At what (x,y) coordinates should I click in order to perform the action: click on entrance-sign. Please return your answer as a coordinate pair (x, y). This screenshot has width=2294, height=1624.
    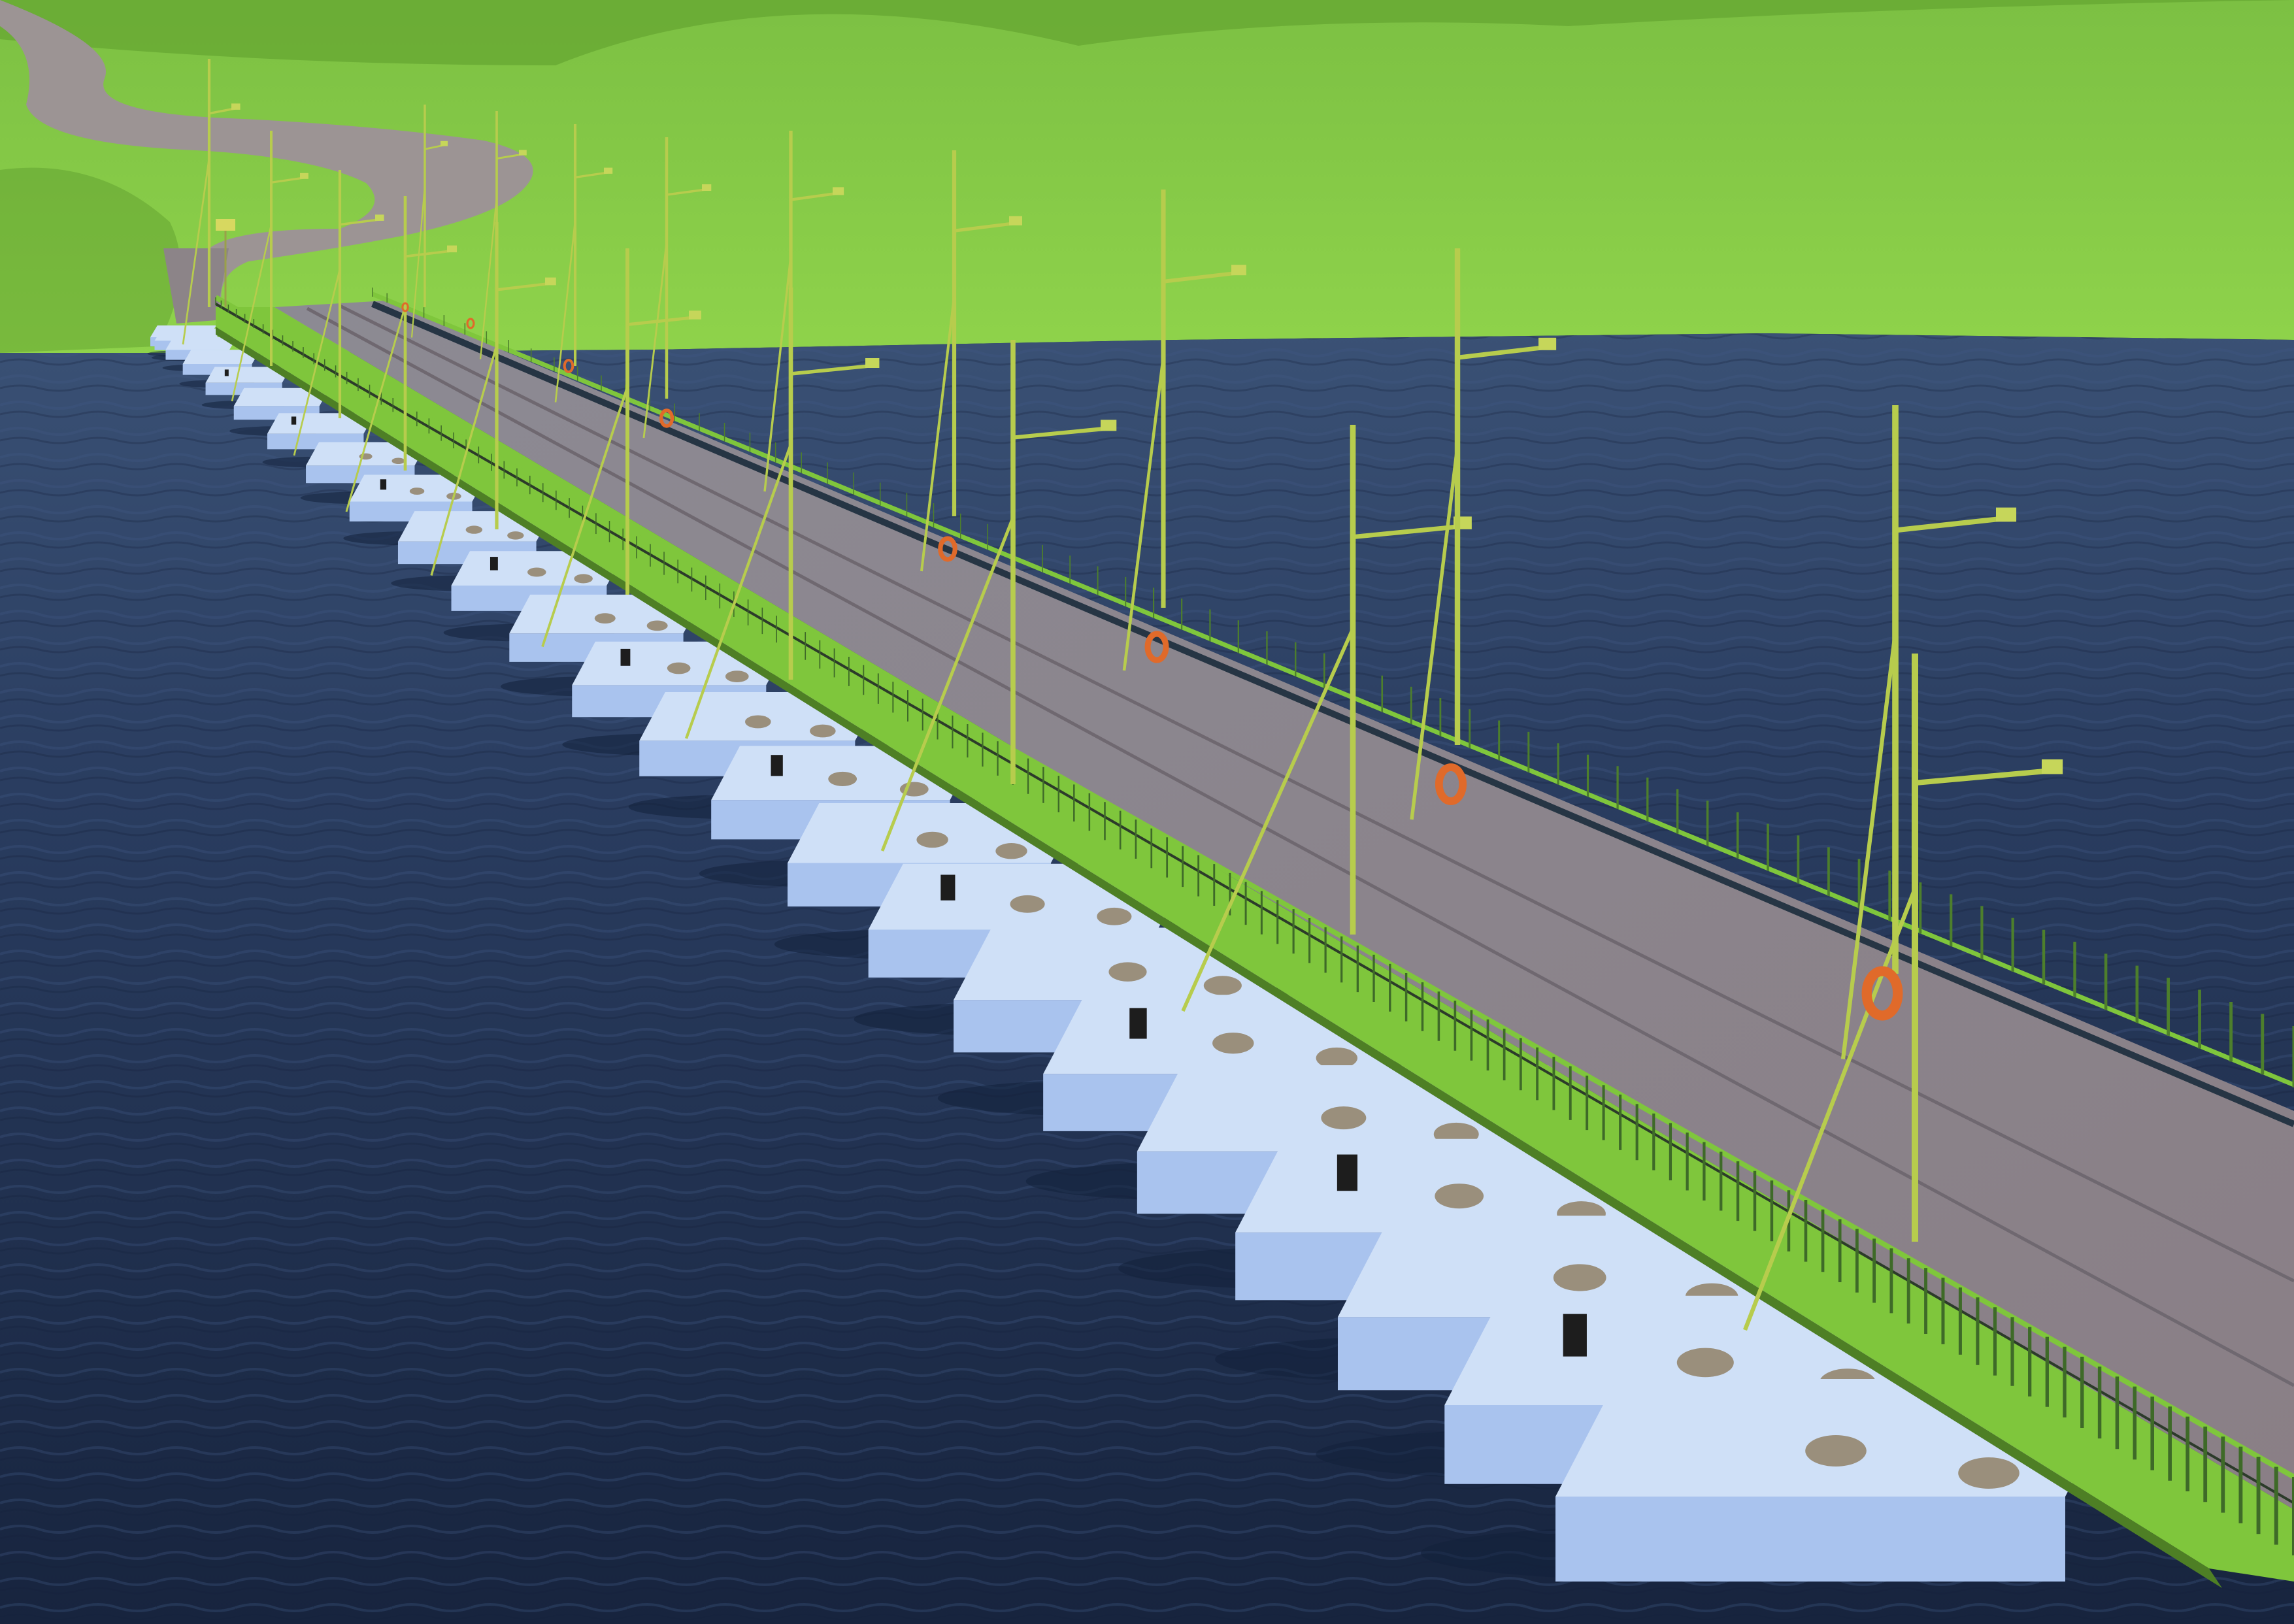
    Looking at the image, I should click on (226, 225).